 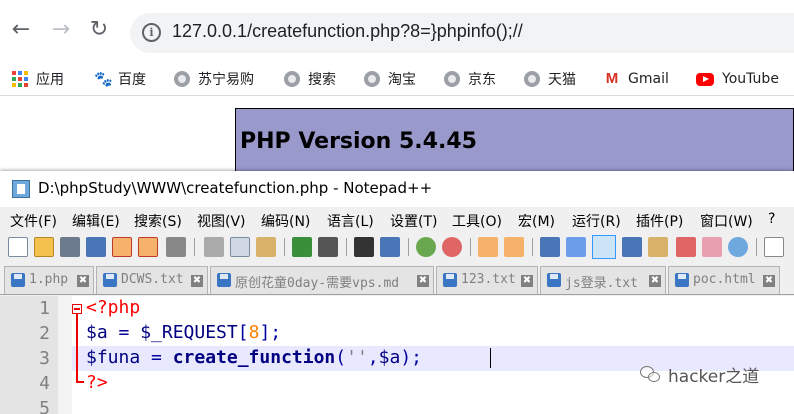 I want to click on bookmark-taobao: 淘宝, so click(x=390, y=79).